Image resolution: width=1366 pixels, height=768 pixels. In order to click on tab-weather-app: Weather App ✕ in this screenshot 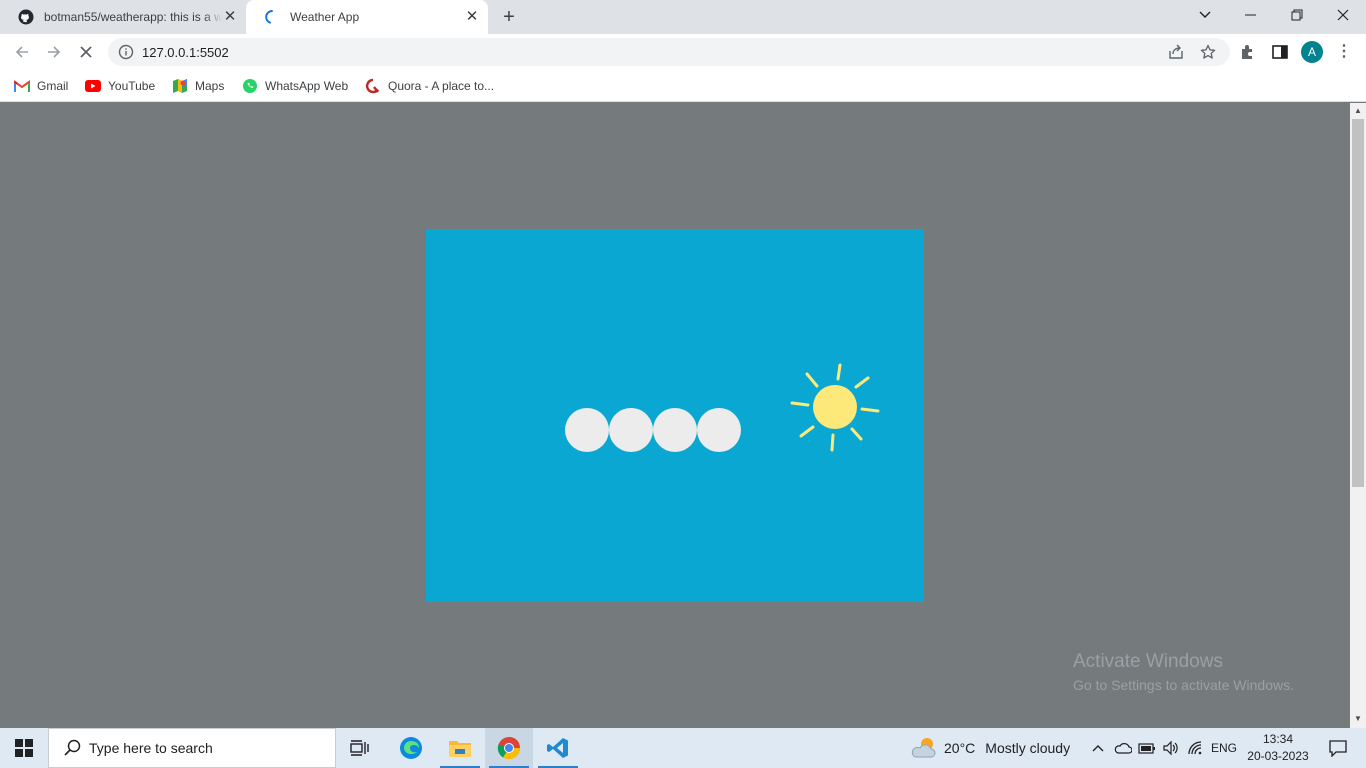, I will do `click(367, 17)`.